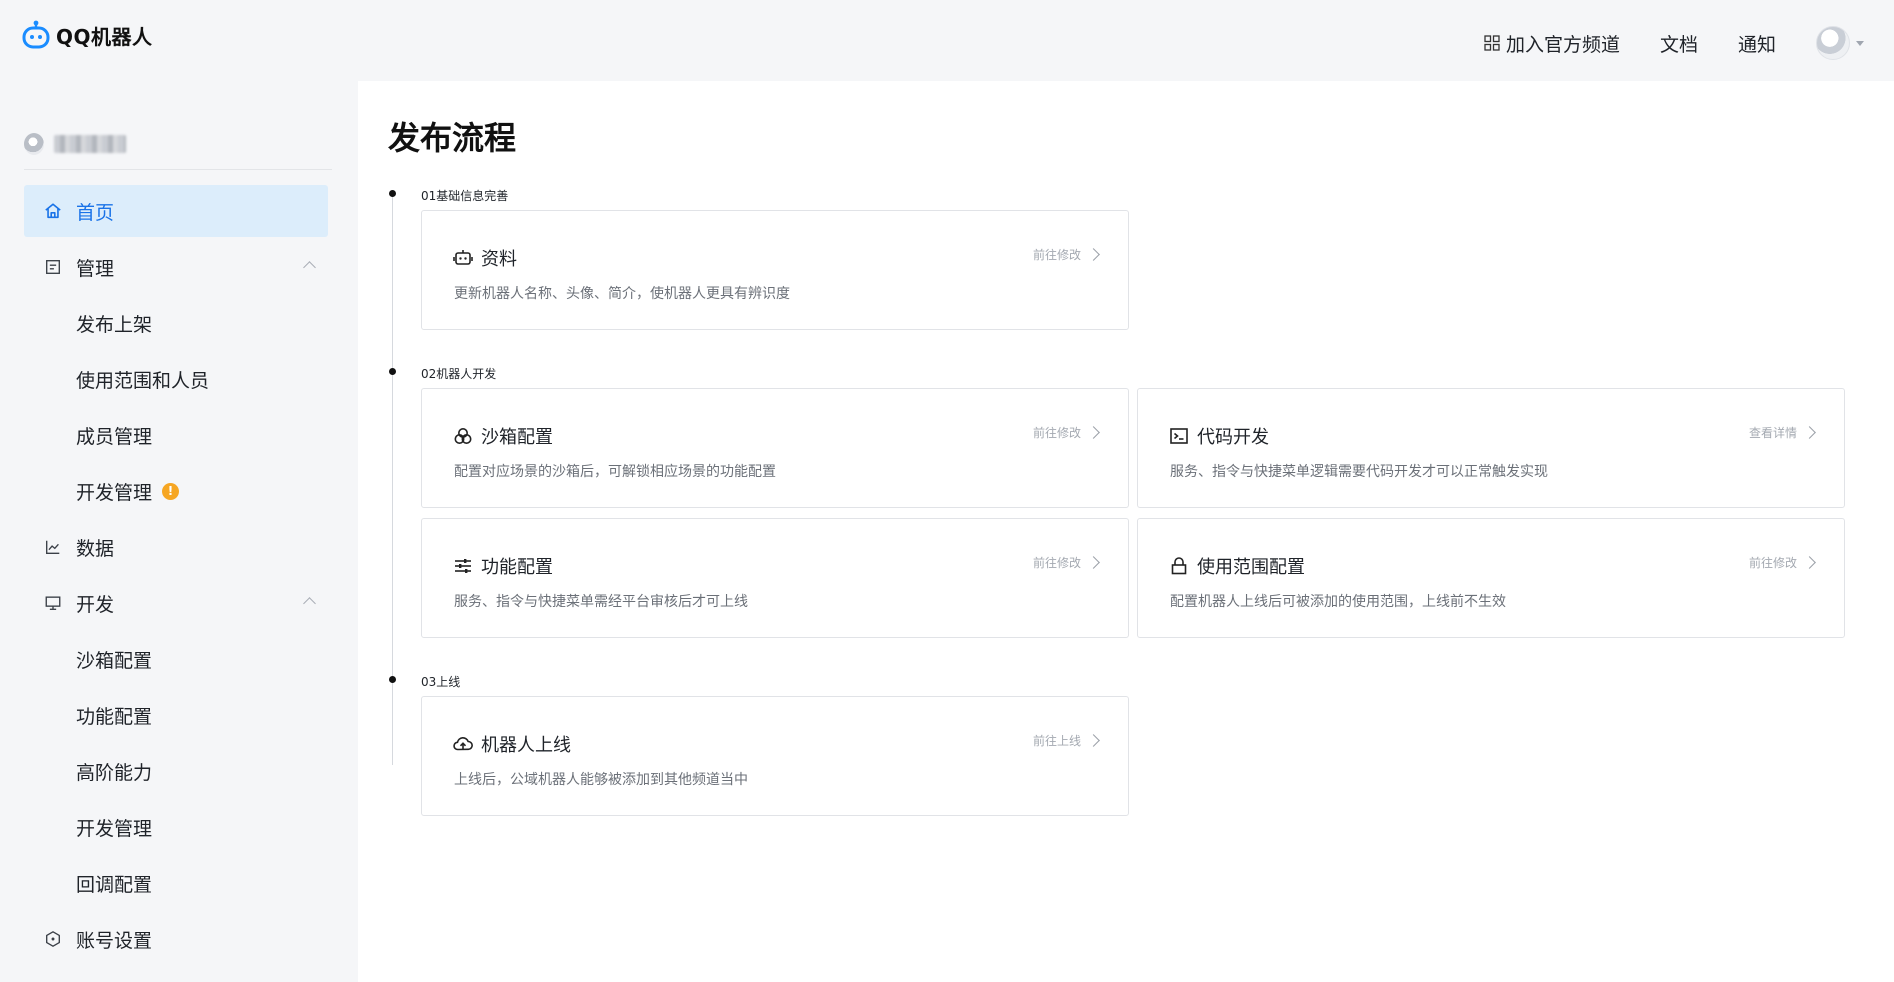 Image resolution: width=1894 pixels, height=982 pixels. What do you see at coordinates (176, 379) in the screenshot?
I see `sidebar-item-scope-members: 使用范围和人员` at bounding box center [176, 379].